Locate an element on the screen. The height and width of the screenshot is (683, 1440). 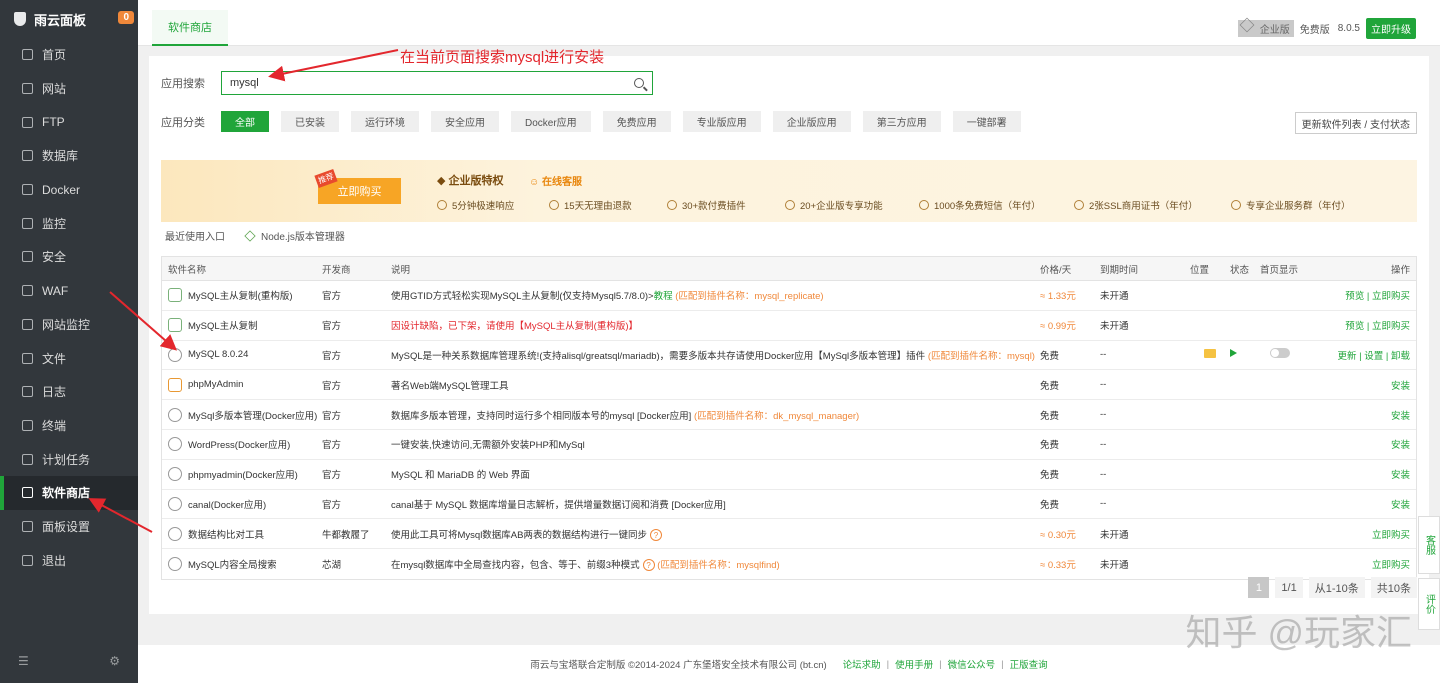
software-name: 数据结构比对工具 is located at coordinates (242, 533).